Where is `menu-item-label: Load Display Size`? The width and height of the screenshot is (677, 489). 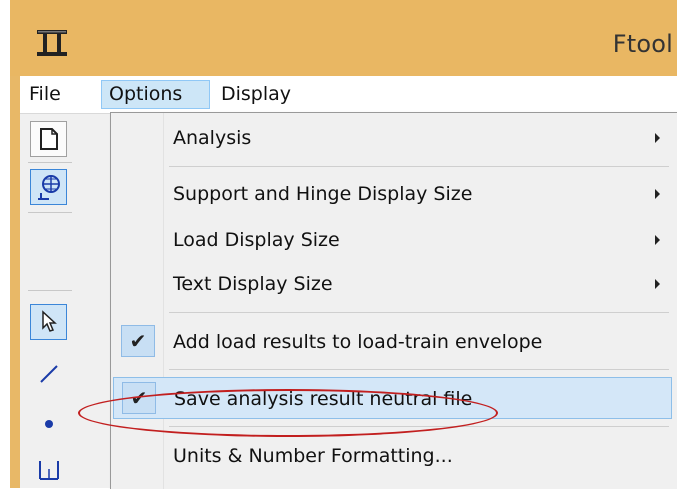
menu-item-label: Load Display Size is located at coordinates (256, 240).